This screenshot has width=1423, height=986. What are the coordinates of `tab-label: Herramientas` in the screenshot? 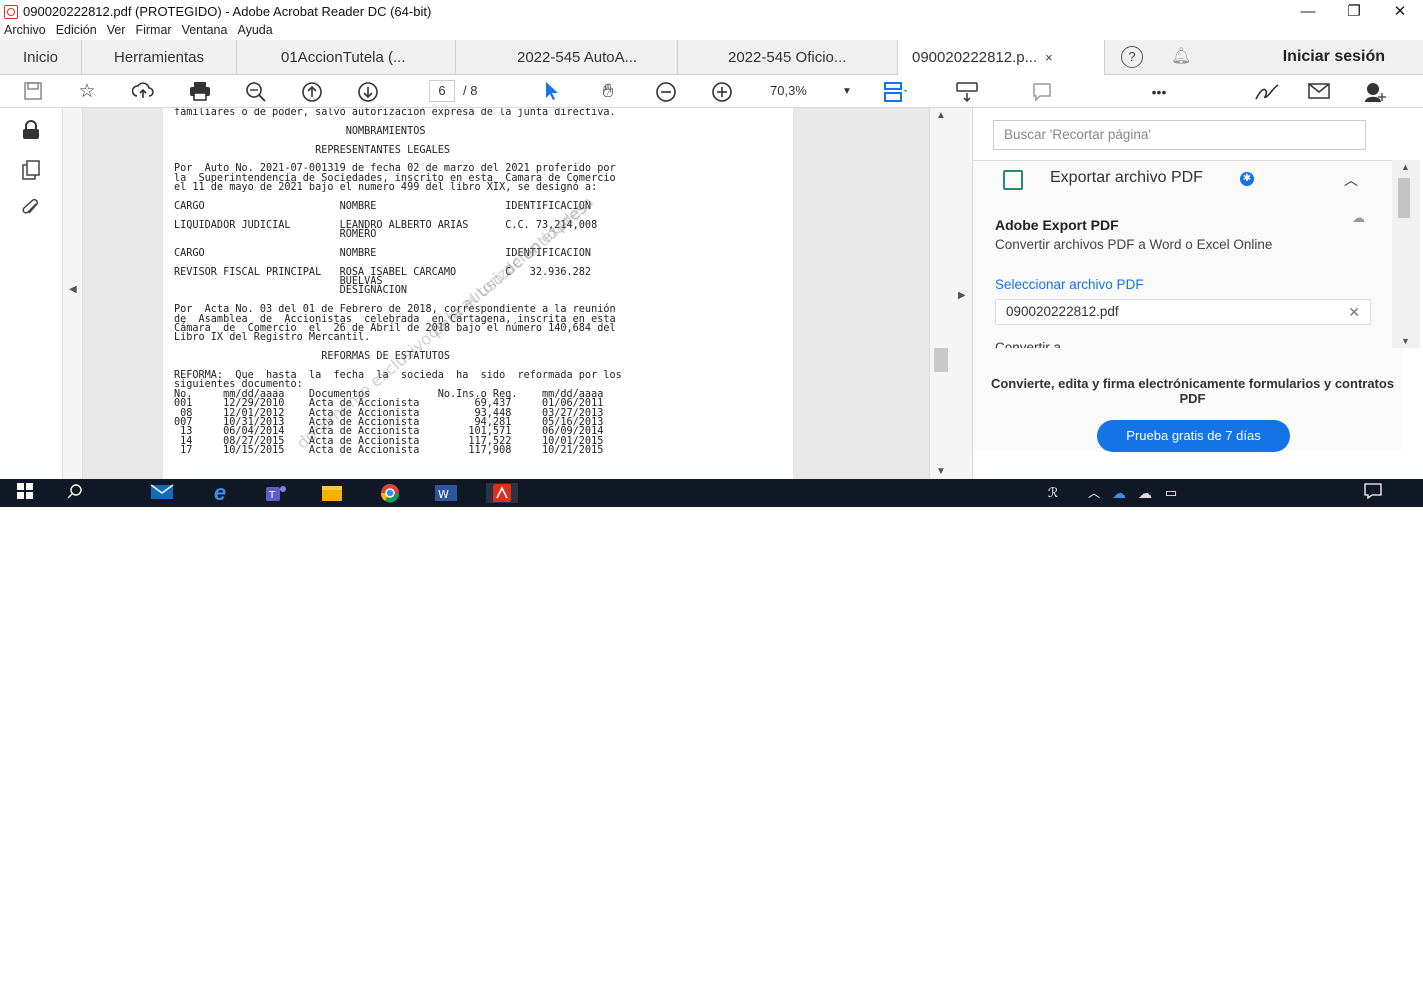 It's located at (159, 57).